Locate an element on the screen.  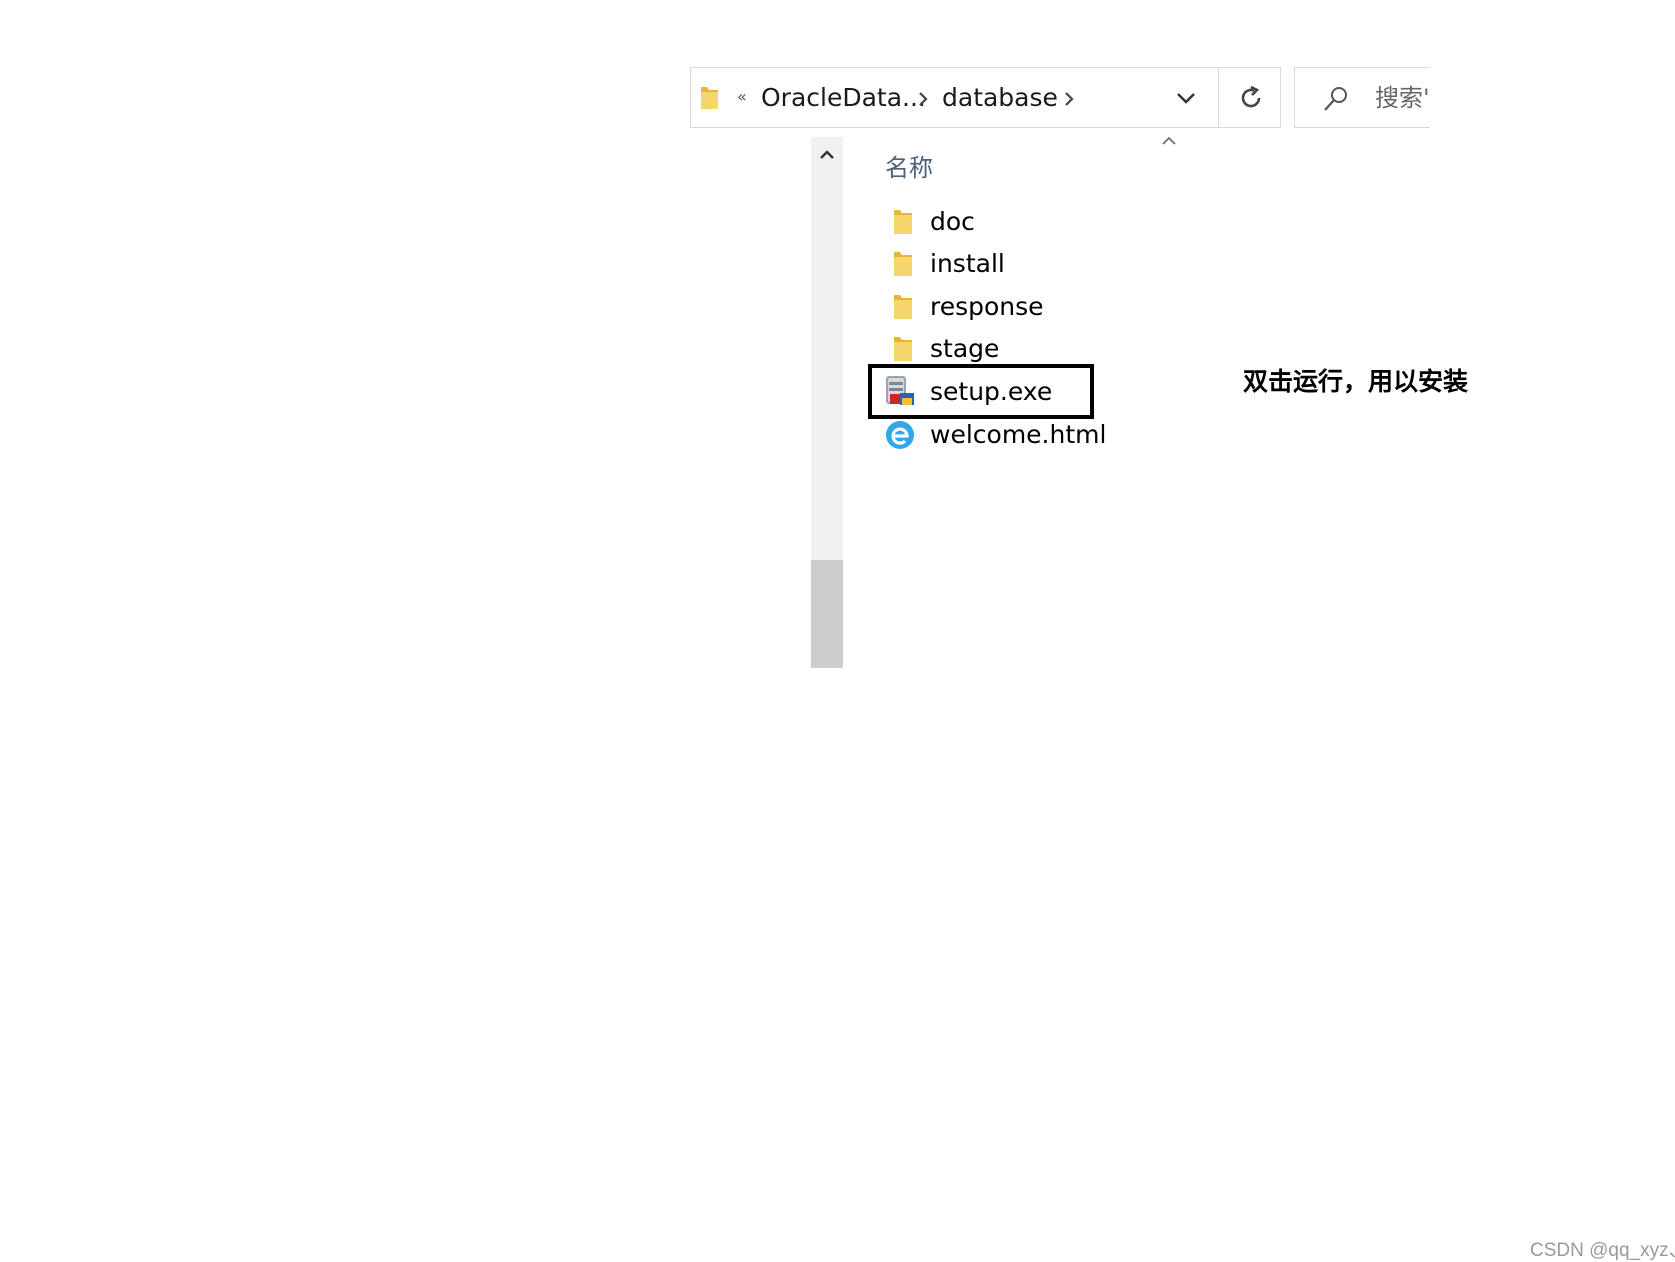
chevron-down-icon is located at coordinates (1186, 98).